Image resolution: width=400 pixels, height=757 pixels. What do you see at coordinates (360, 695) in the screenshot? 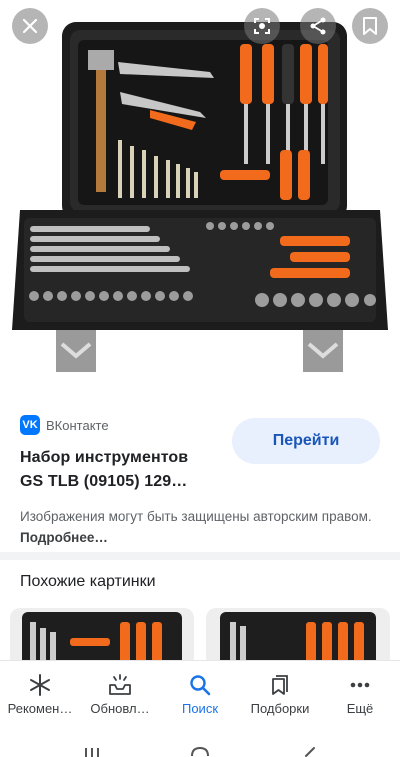
I see `nav-item-more: Ещё` at bounding box center [360, 695].